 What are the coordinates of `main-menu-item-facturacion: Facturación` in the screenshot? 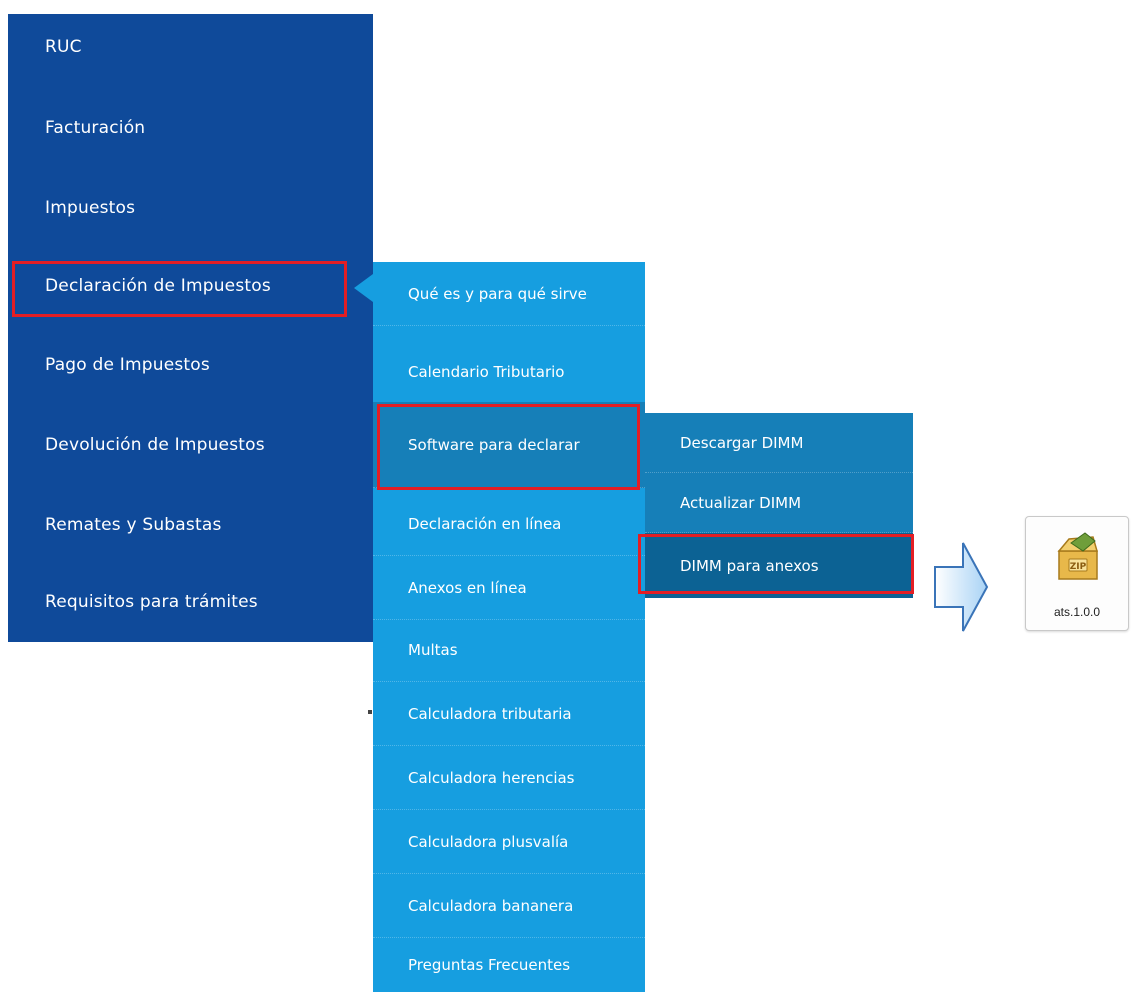 It's located at (190, 128).